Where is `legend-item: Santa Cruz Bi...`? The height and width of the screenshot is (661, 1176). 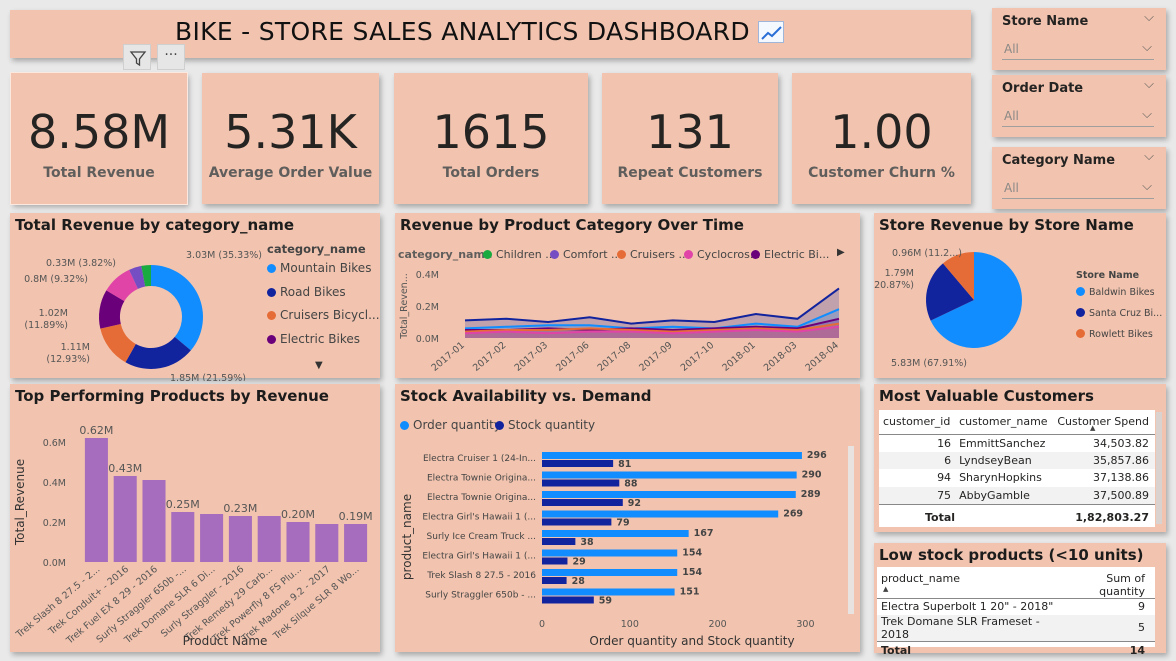
legend-item: Santa Cruz Bi... is located at coordinates (1119, 313).